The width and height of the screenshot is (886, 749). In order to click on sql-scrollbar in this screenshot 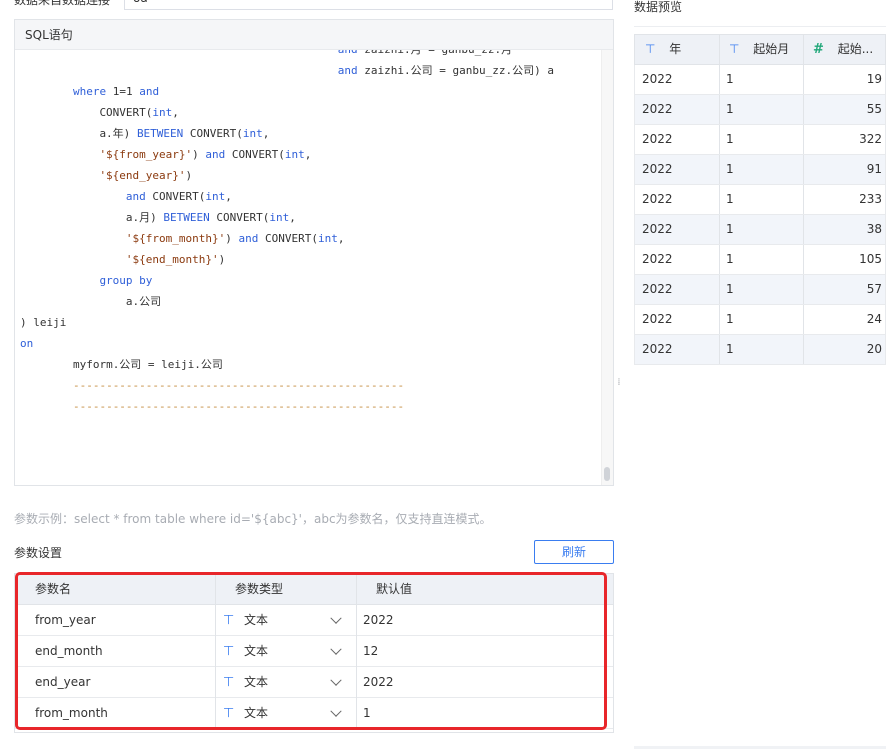, I will do `click(607, 267)`.